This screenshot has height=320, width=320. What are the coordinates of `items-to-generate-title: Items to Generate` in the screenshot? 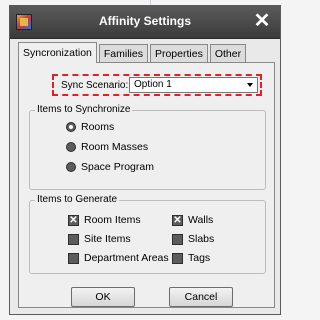 It's located at (77, 199).